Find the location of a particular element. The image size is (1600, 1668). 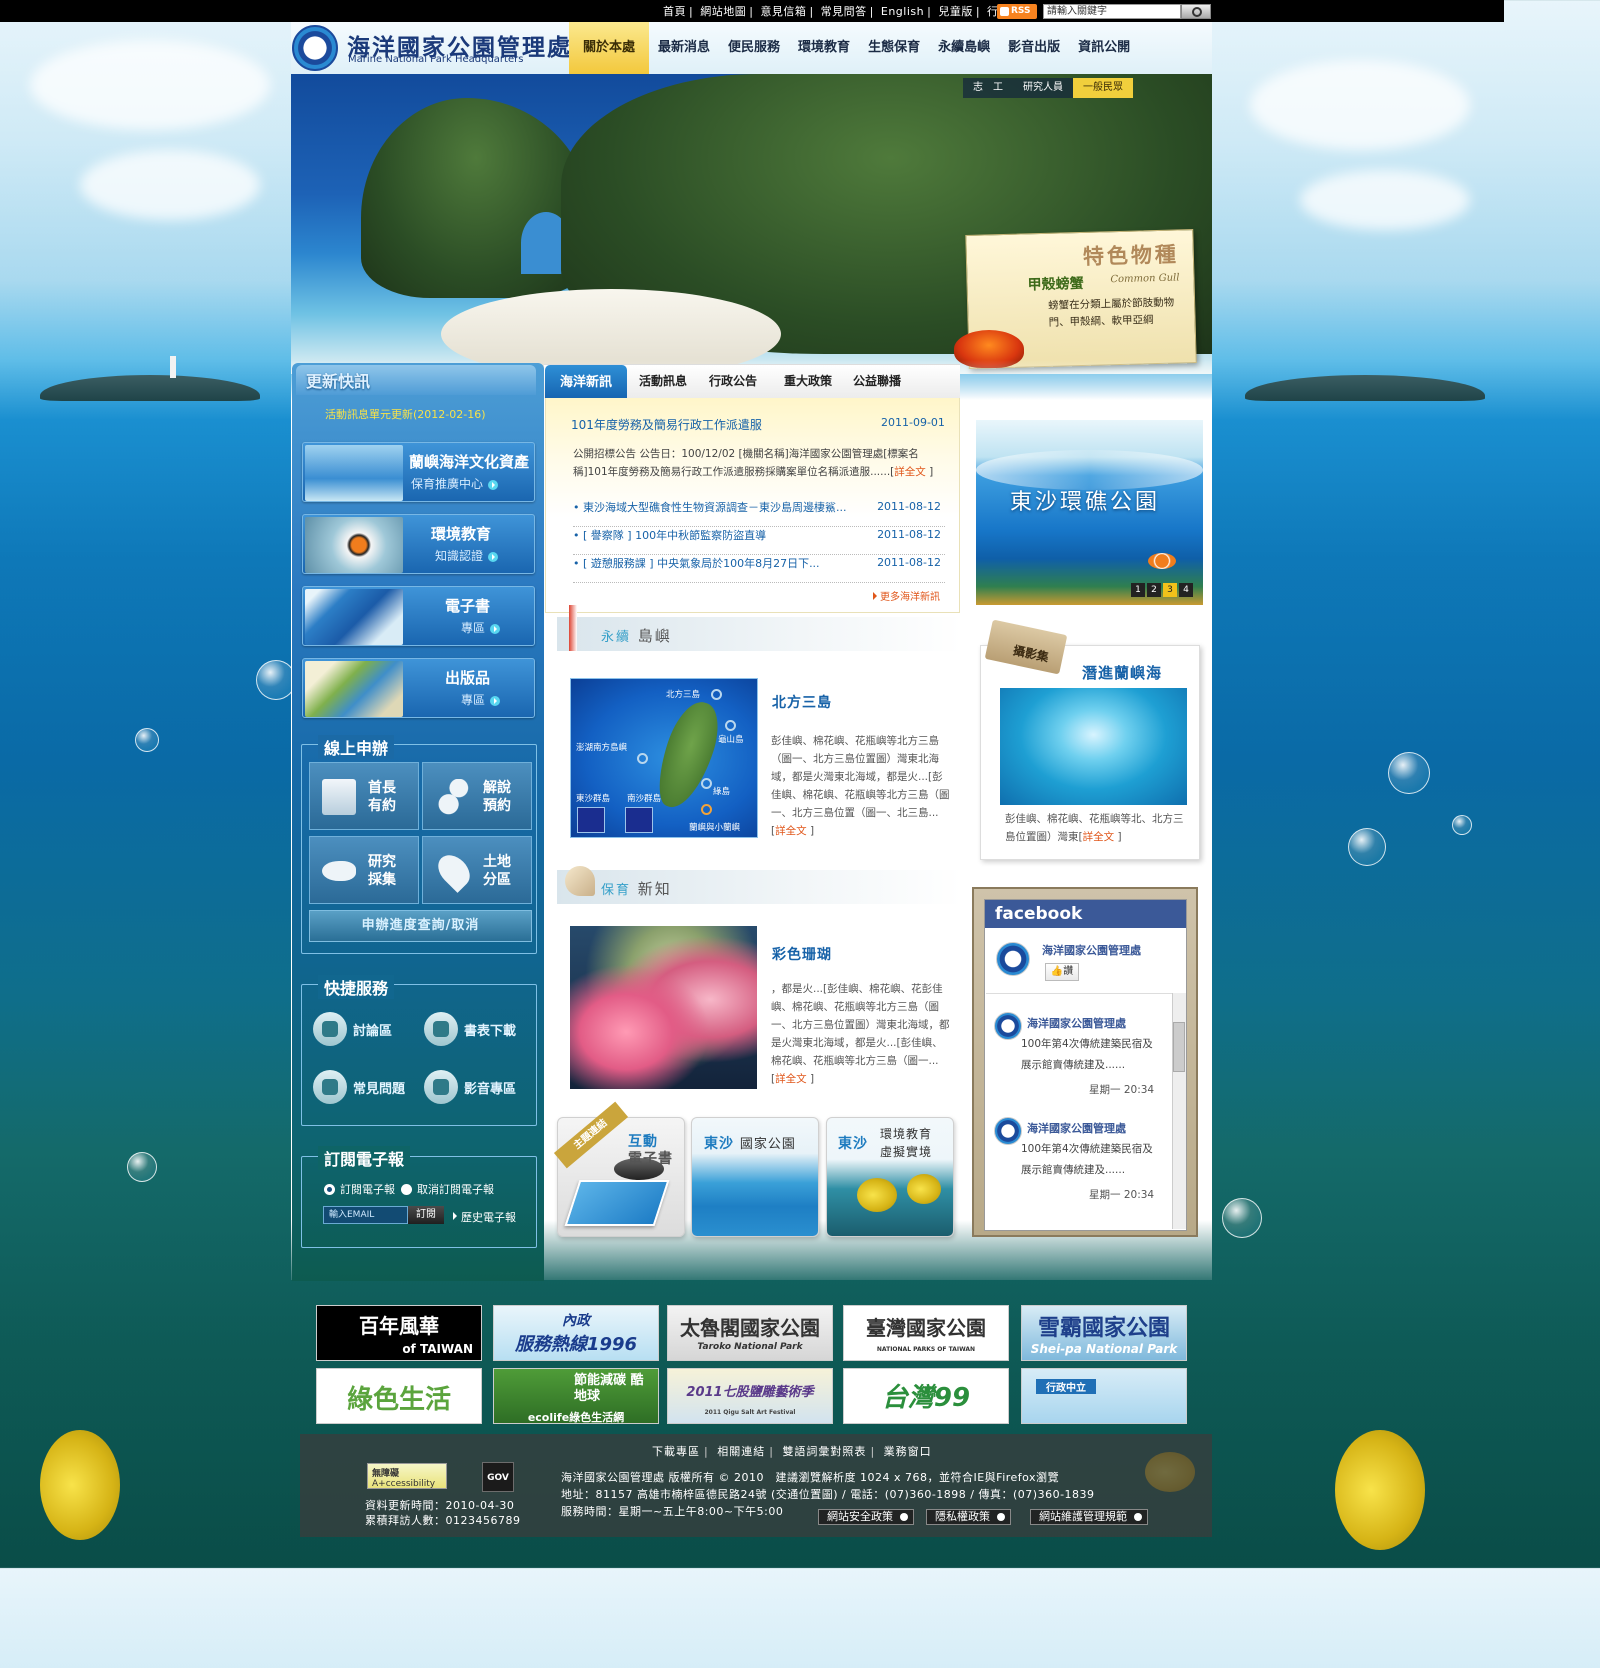

page-name: 海洋國家公園管理處 is located at coordinates (1091, 950).